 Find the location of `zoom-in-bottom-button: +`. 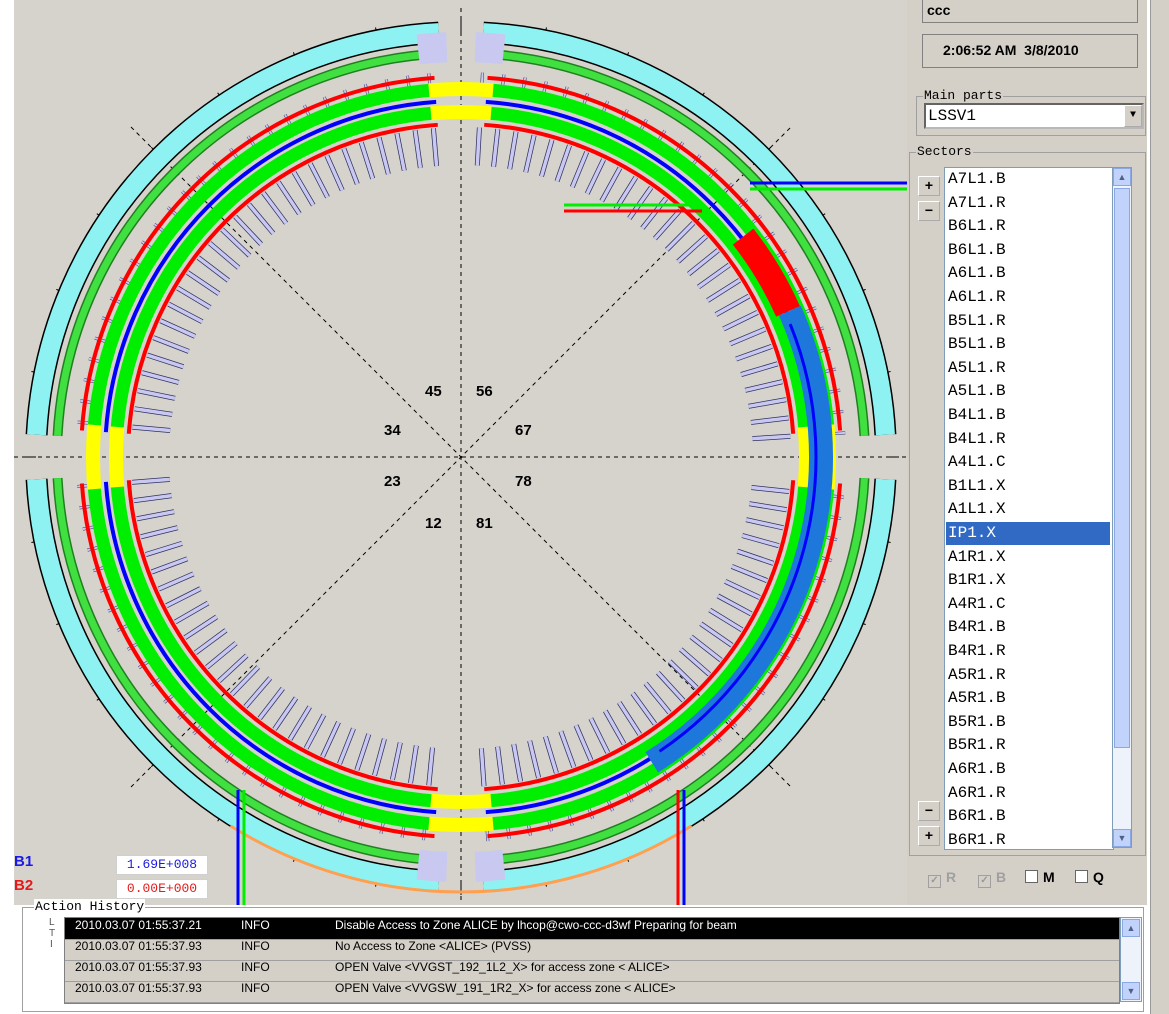

zoom-in-bottom-button: + is located at coordinates (929, 836).